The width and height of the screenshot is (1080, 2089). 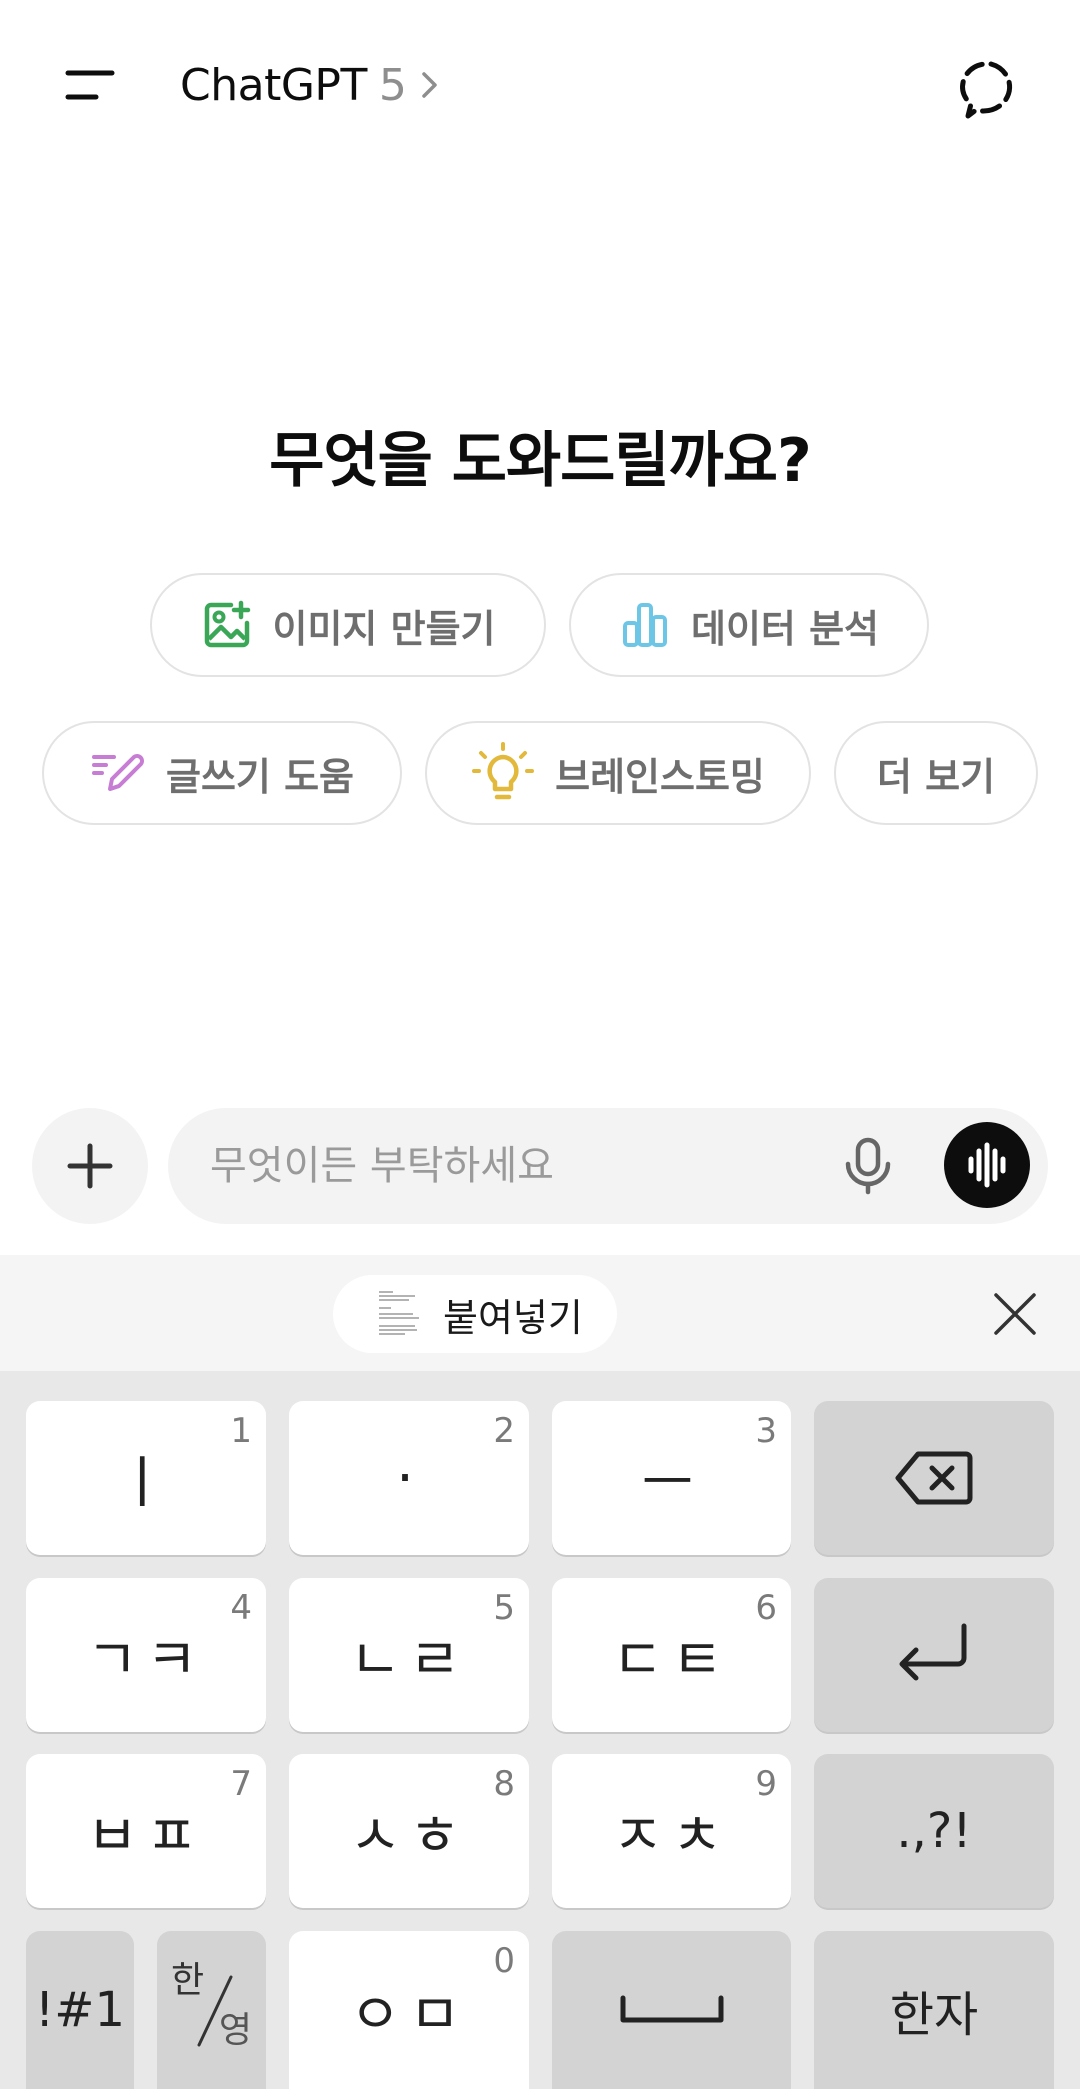 What do you see at coordinates (384, 628) in the screenshot?
I see `create-image-label: 이미지 만들기` at bounding box center [384, 628].